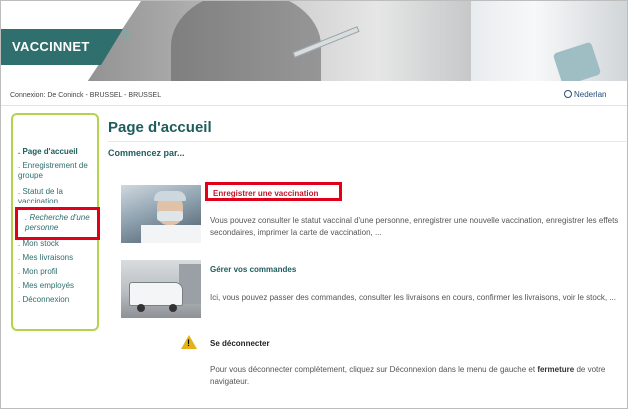 The height and width of the screenshot is (409, 628). What do you see at coordinates (58, 152) in the screenshot?
I see `sidebar-item-home: . Page d'accueil` at bounding box center [58, 152].